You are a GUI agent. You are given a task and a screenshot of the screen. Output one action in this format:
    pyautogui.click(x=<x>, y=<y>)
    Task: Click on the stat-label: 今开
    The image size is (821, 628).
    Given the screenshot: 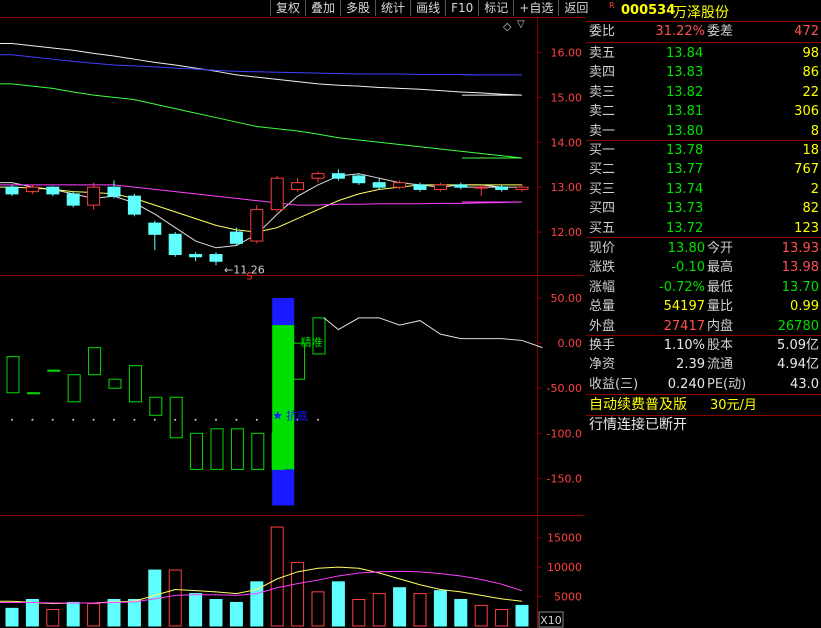 What is the action you would take?
    pyautogui.click(x=720, y=248)
    